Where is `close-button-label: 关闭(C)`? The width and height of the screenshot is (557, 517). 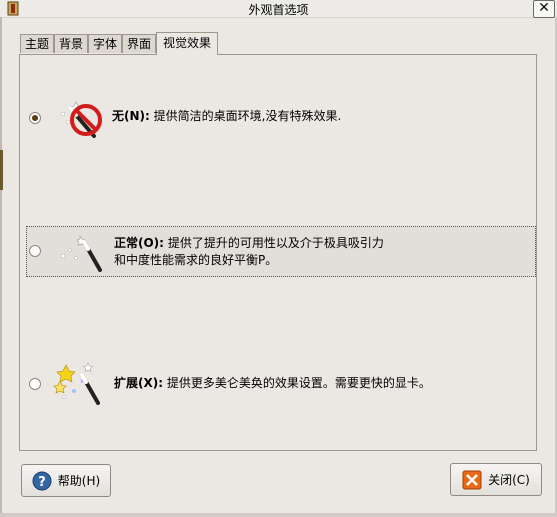 close-button-label: 关闭(C) is located at coordinates (509, 480).